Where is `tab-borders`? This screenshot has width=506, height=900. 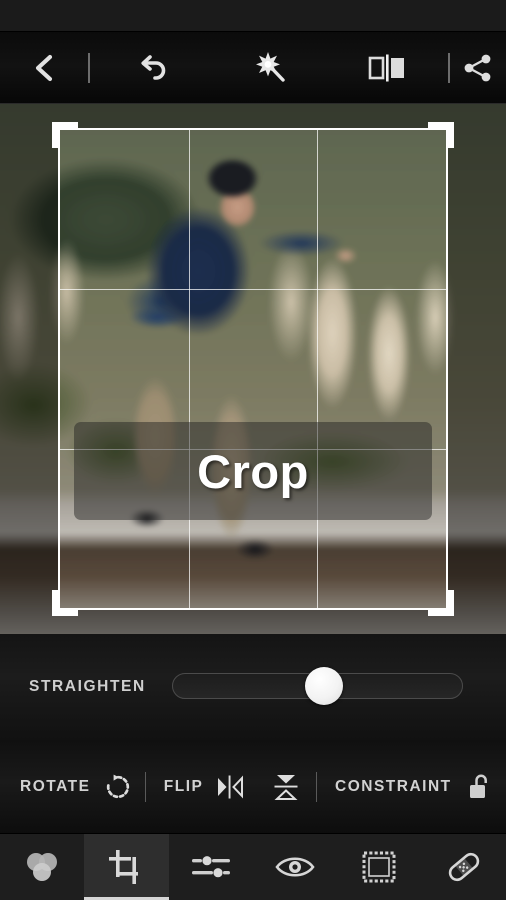
tab-borders is located at coordinates (379, 867).